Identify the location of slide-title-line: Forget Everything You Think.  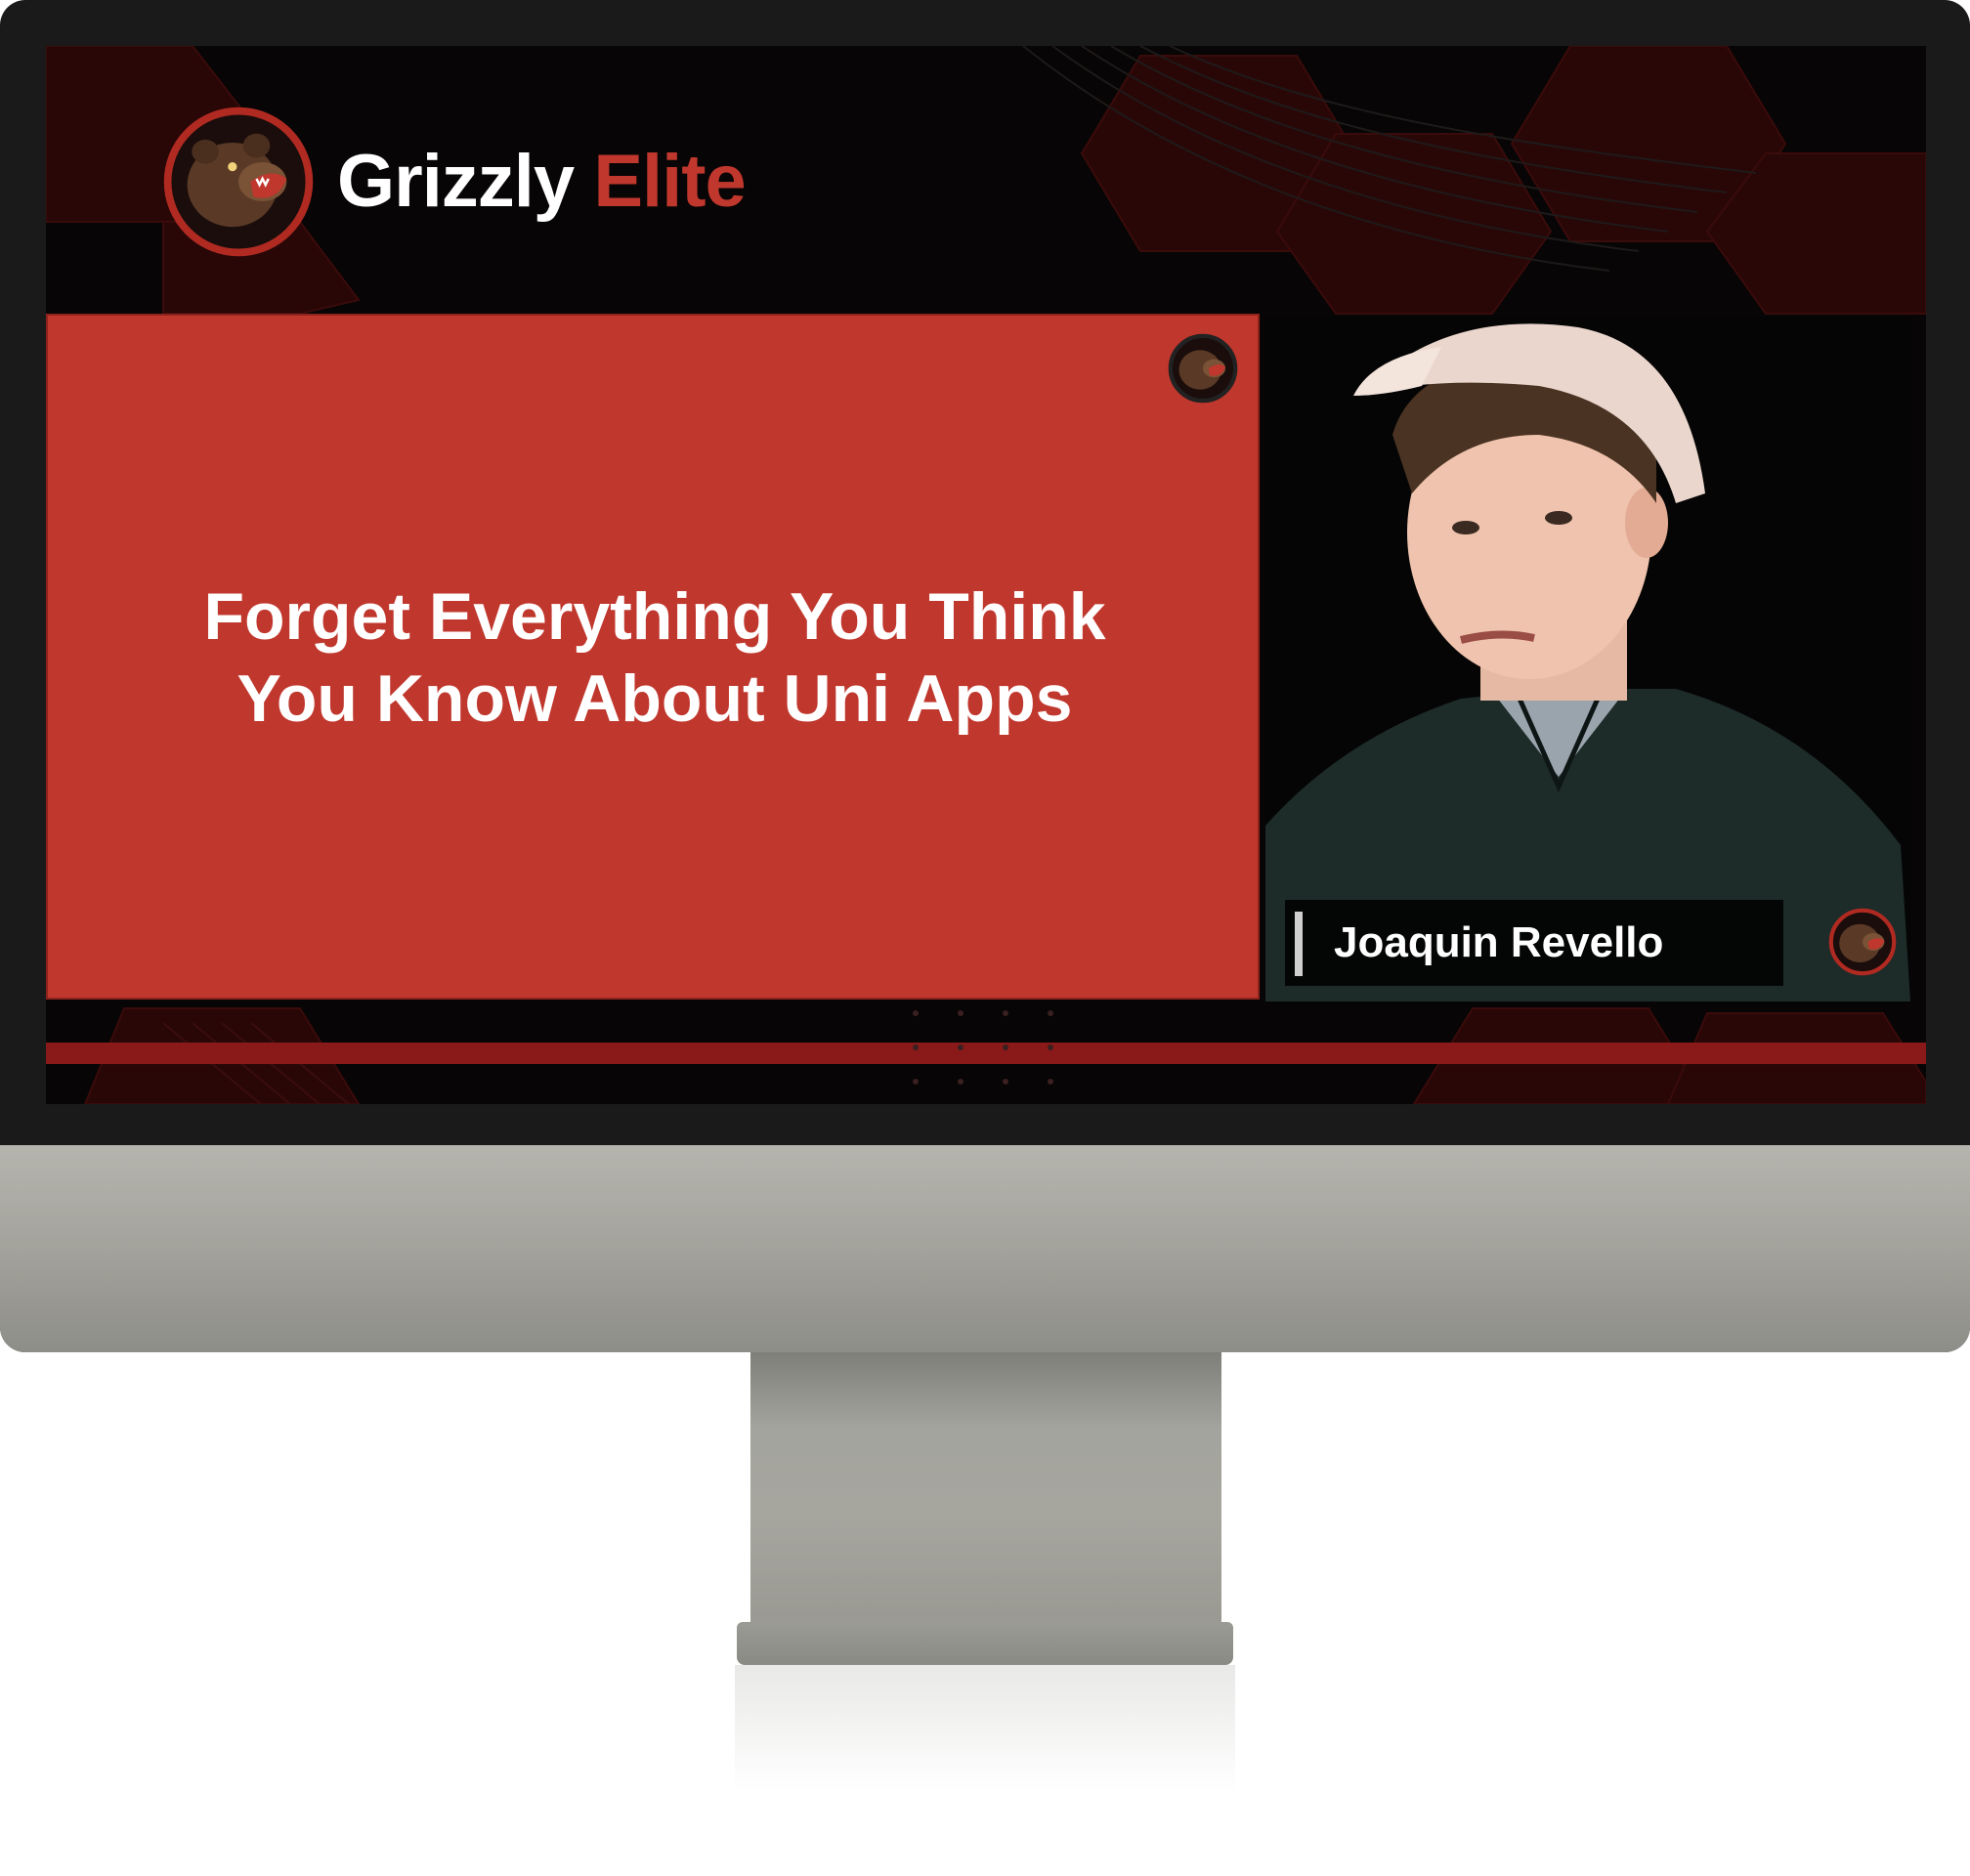
(654, 616).